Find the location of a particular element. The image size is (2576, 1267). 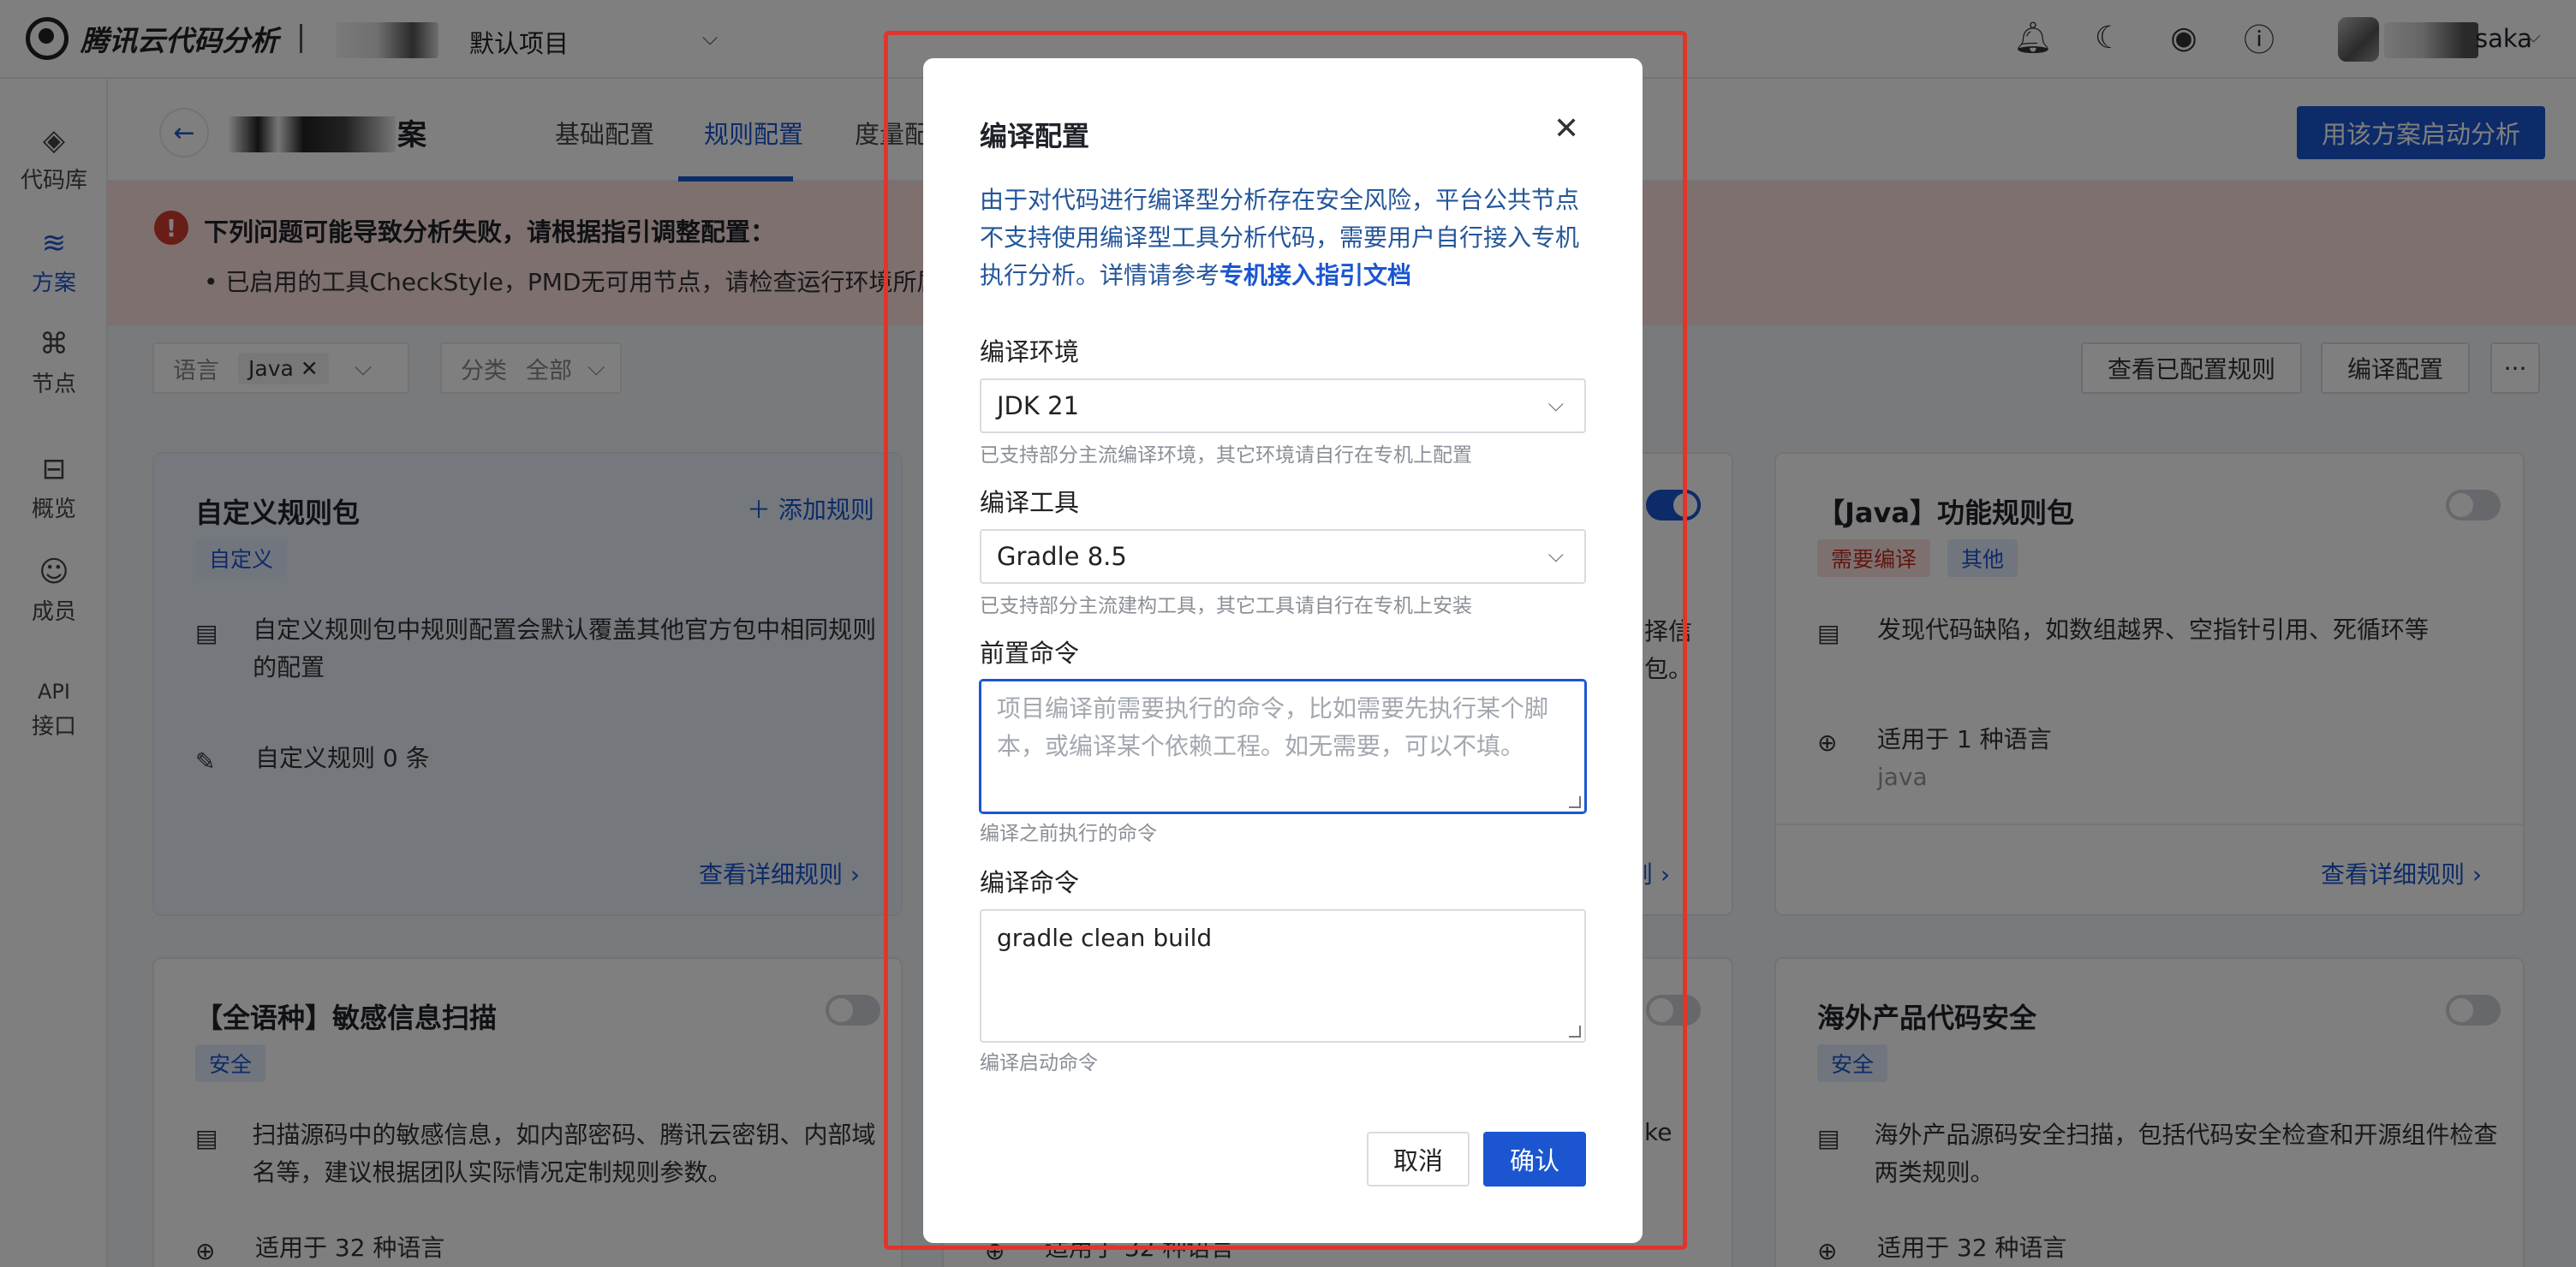

pre-command-label: 前置命令 is located at coordinates (1030, 653).